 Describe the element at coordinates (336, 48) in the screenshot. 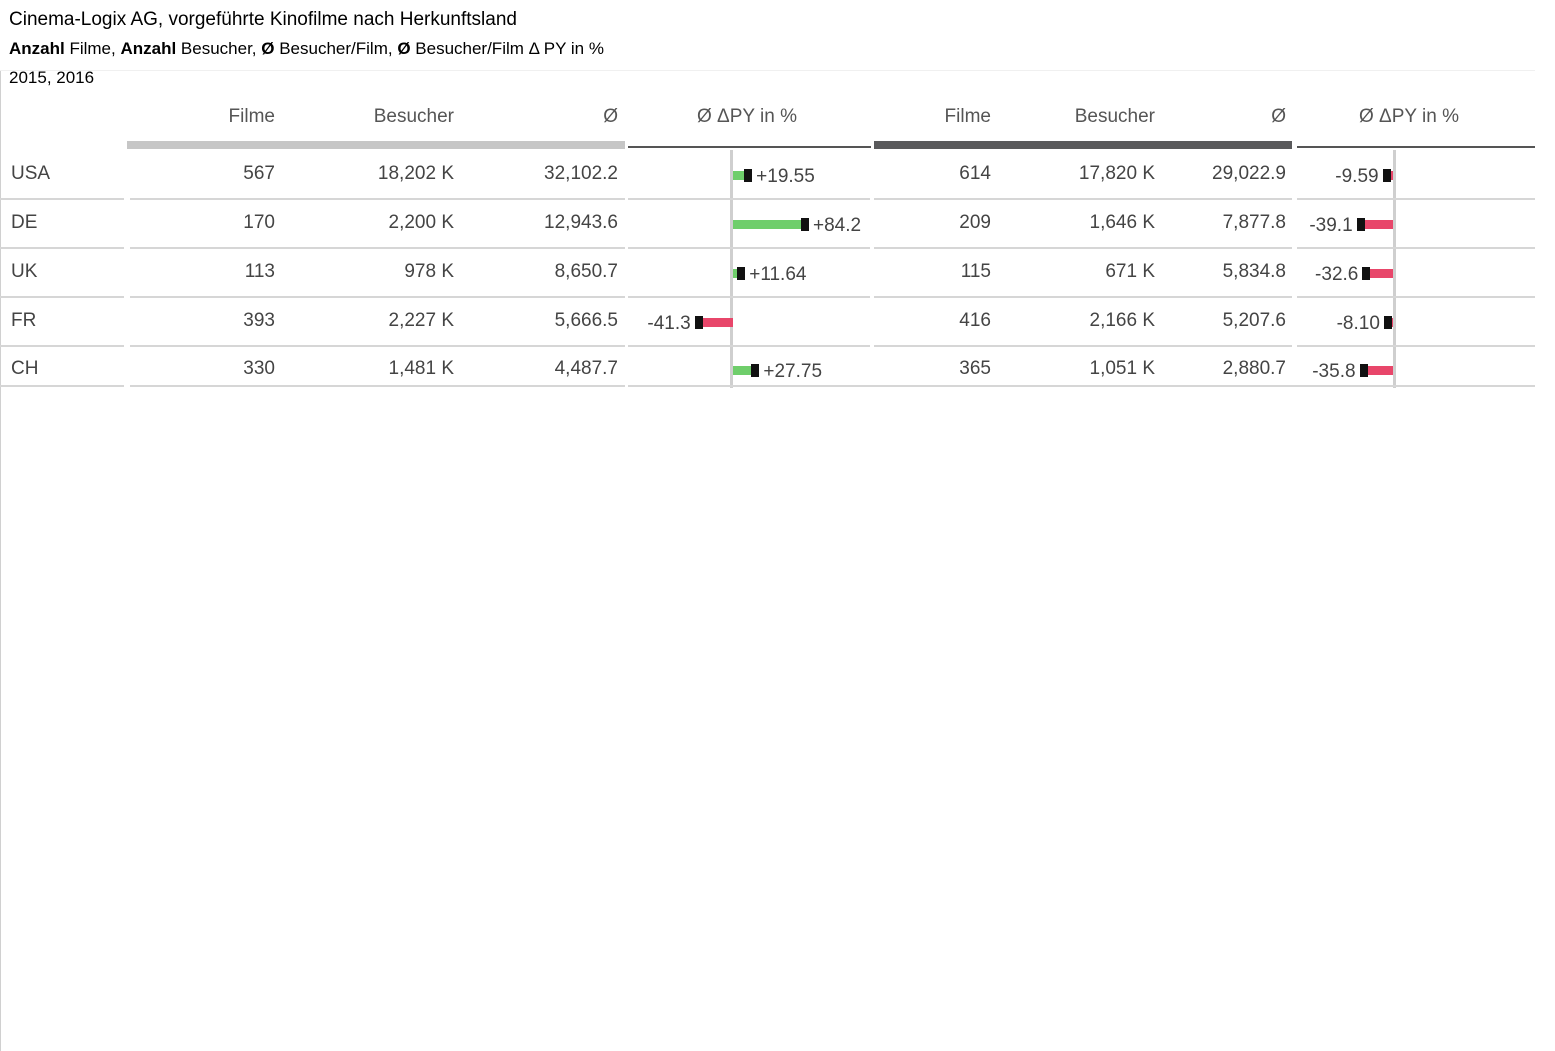

I see `subtitle-text-3: Besucher/Film,` at that location.